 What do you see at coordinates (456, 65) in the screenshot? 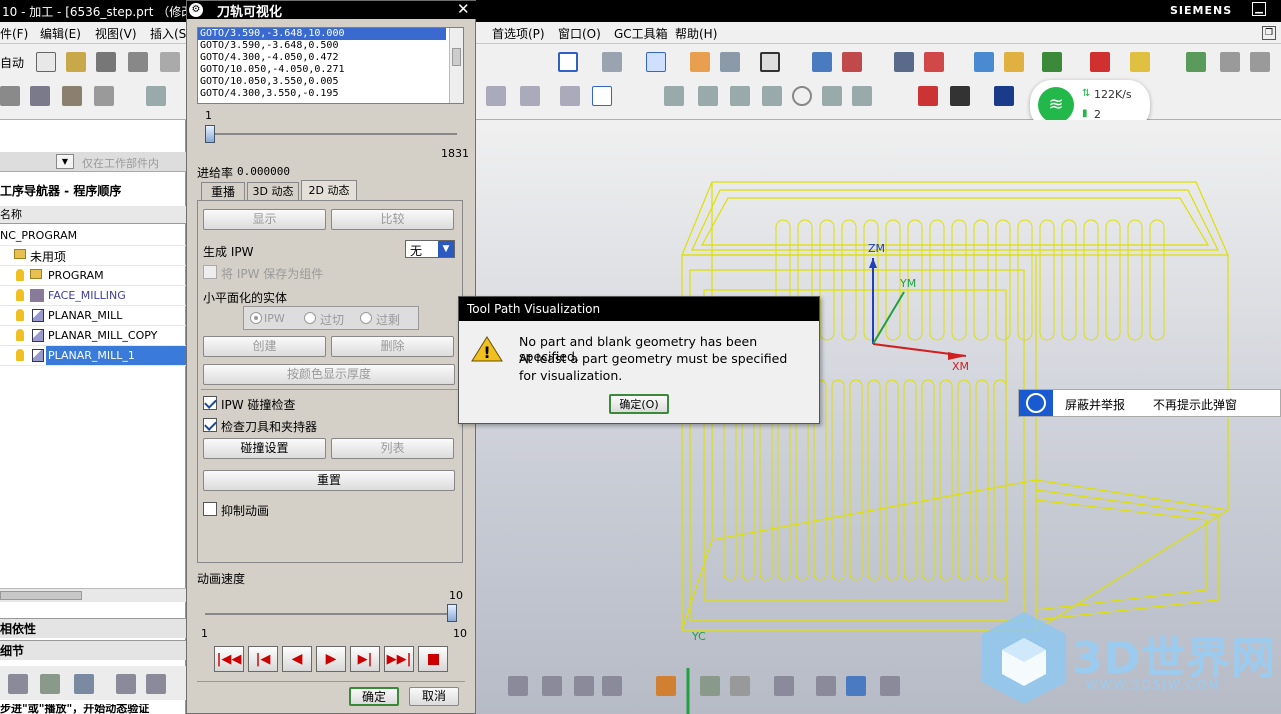
I see `list-scrollbar` at bounding box center [456, 65].